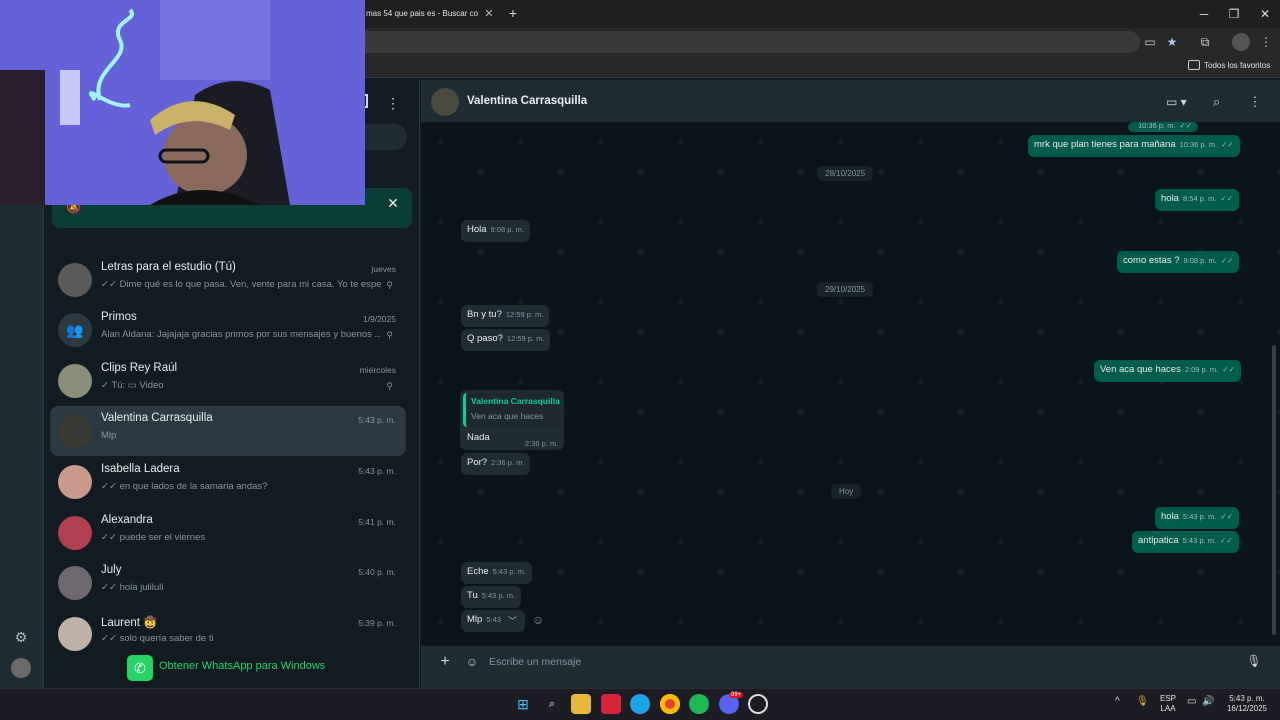  What do you see at coordinates (242, 666) in the screenshot?
I see `get-whatsapp-link: Obtener WhatsApp para Windows` at bounding box center [242, 666].